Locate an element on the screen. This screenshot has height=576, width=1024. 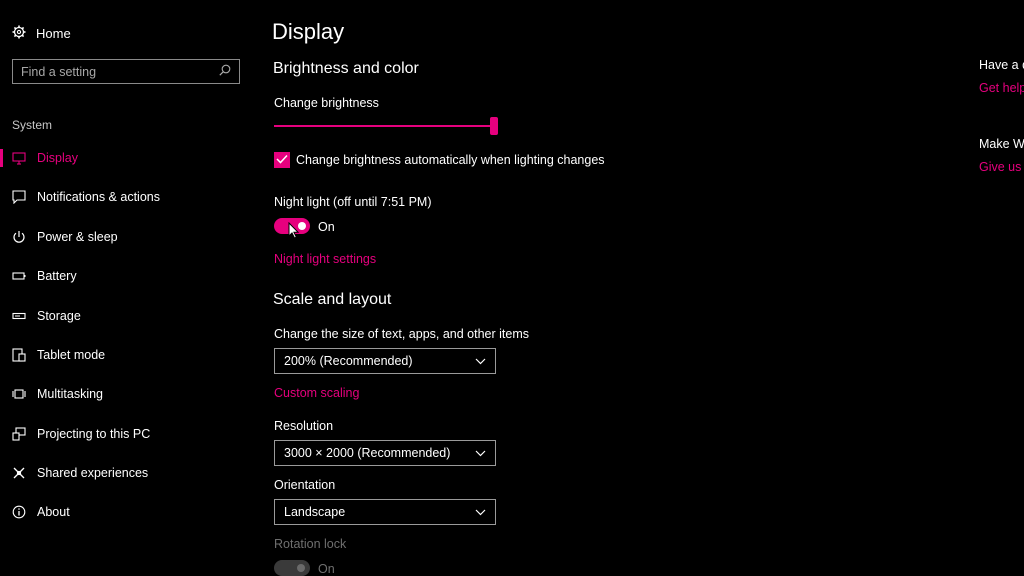
night-light-state: On is located at coordinates (326, 227).